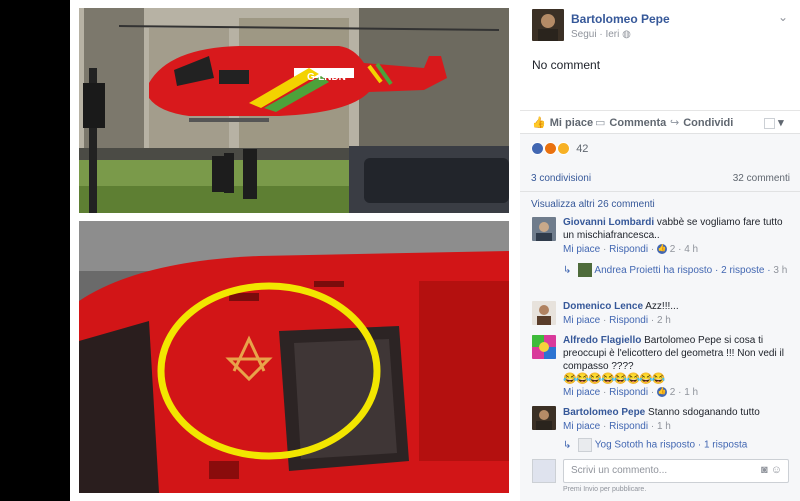  I want to click on comment-meta: Mi piace · Rispondi · 👍 2 · 1 h, so click(631, 392).